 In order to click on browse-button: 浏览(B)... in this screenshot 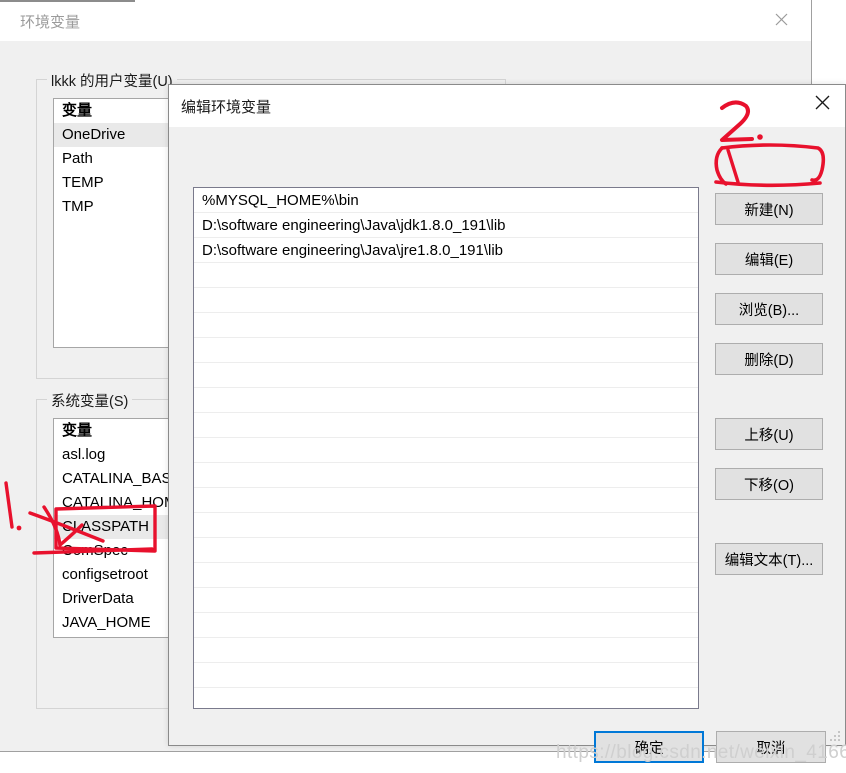, I will do `click(769, 309)`.